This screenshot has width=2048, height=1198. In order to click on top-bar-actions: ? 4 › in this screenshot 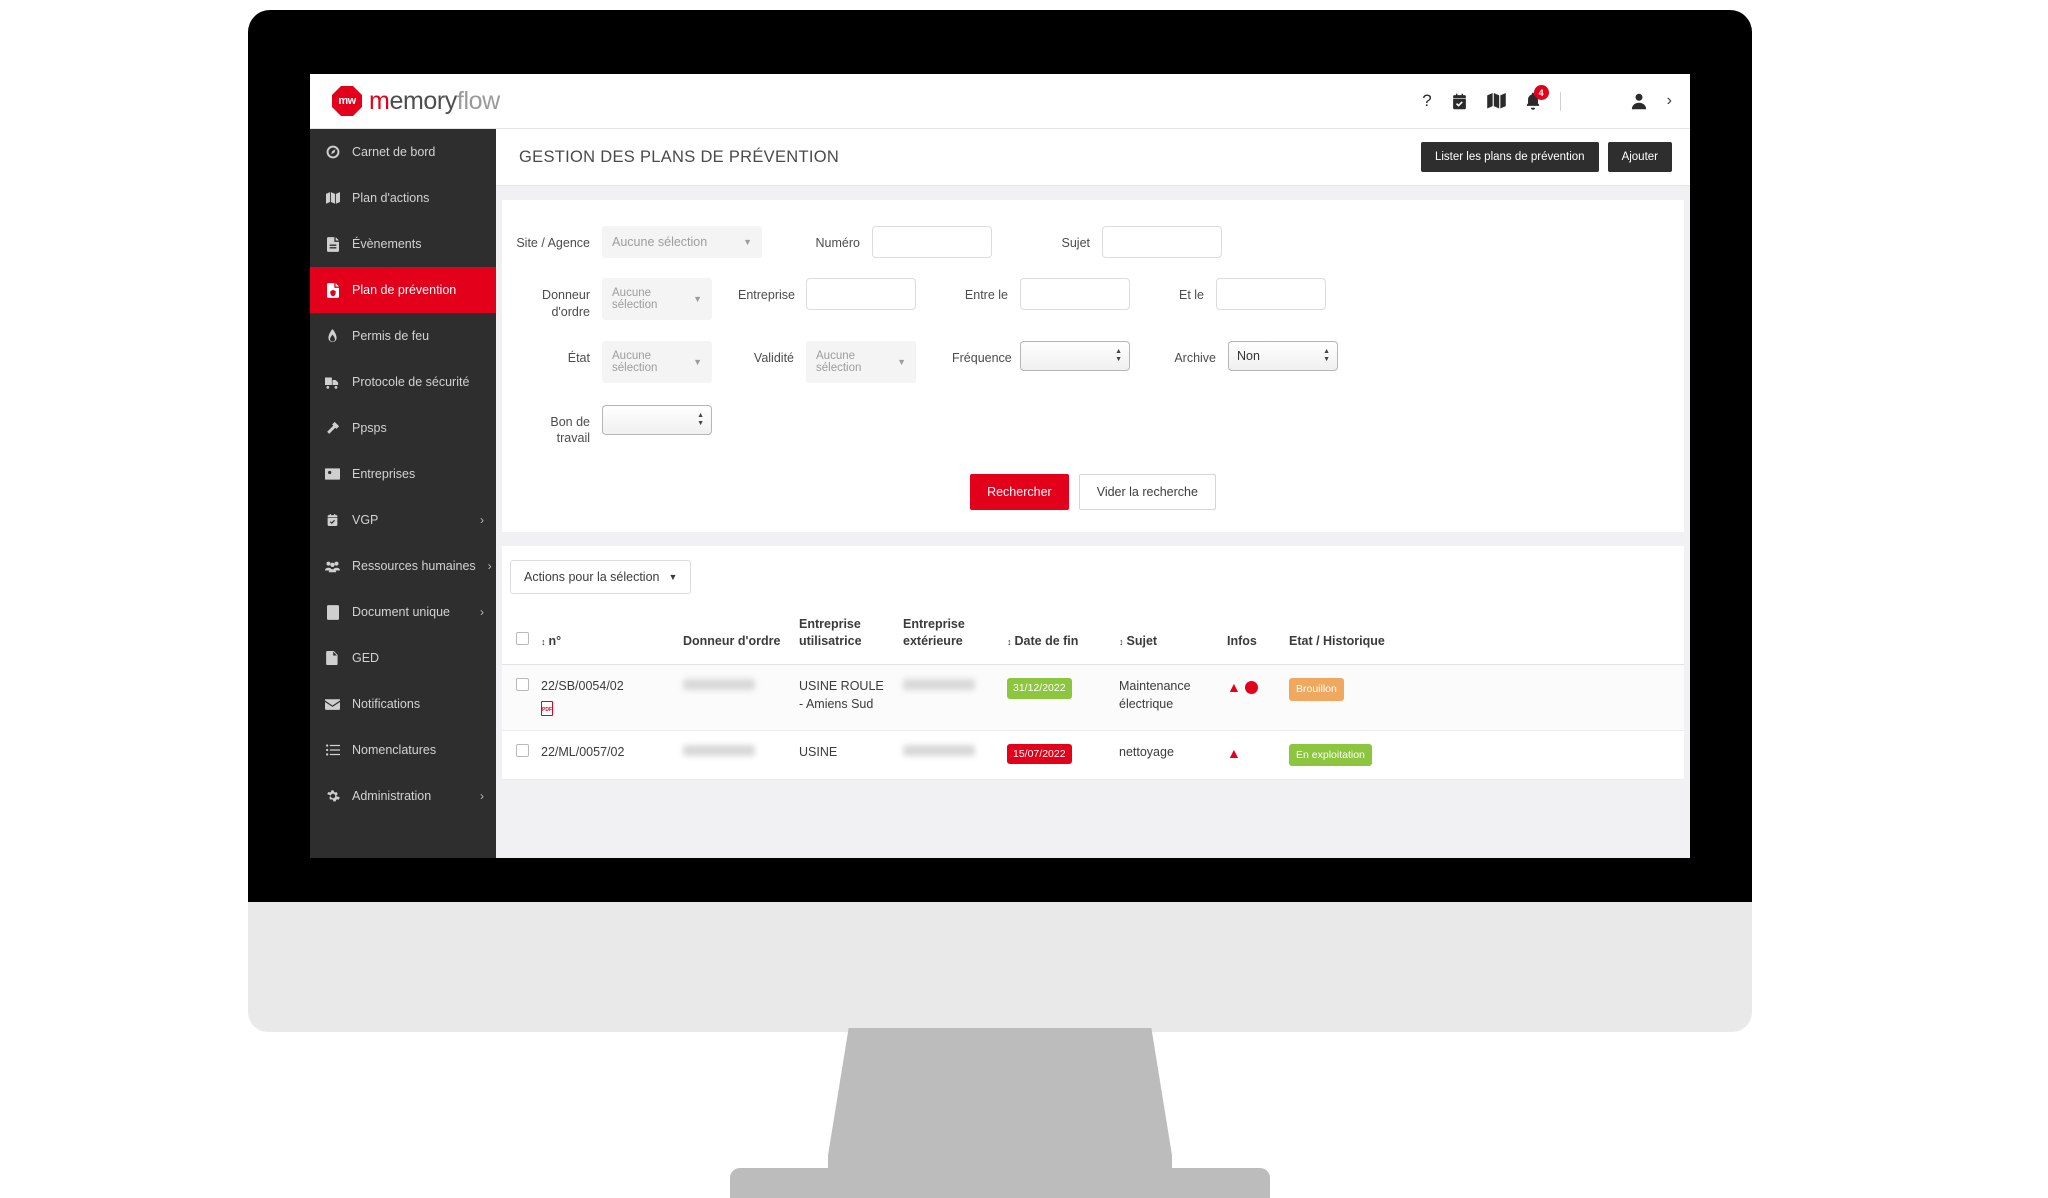, I will do `click(1547, 98)`.